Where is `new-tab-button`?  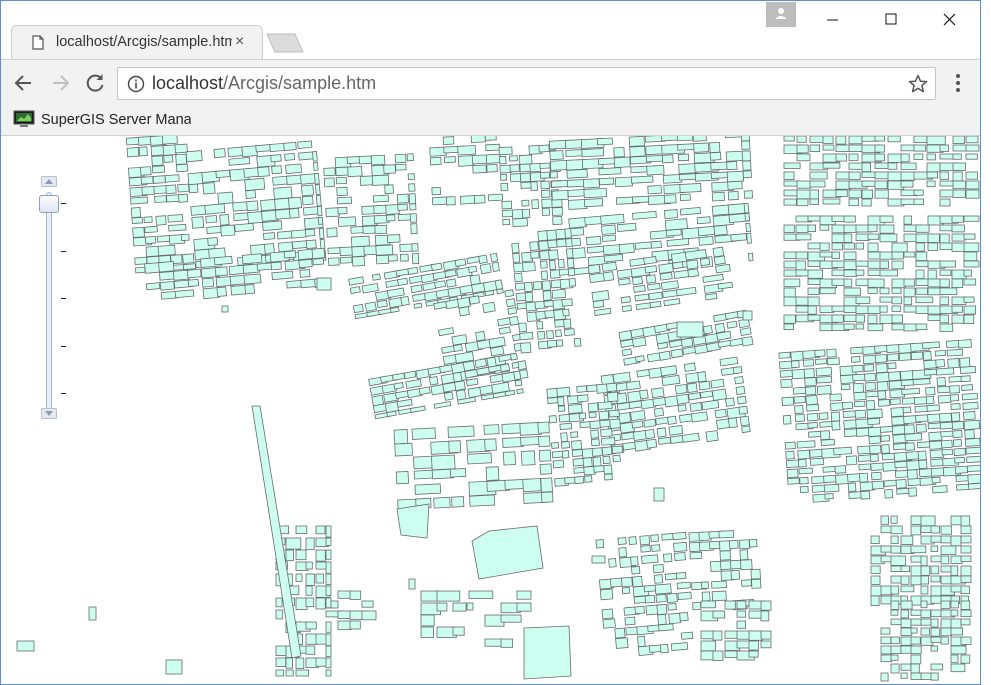
new-tab-button is located at coordinates (285, 43).